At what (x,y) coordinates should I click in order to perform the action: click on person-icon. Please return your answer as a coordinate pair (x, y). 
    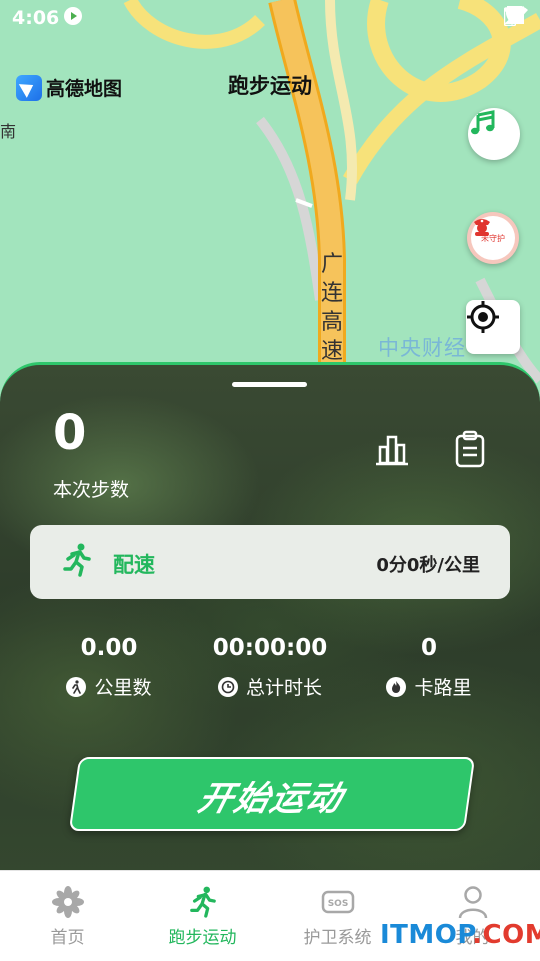
    Looking at the image, I should click on (472, 902).